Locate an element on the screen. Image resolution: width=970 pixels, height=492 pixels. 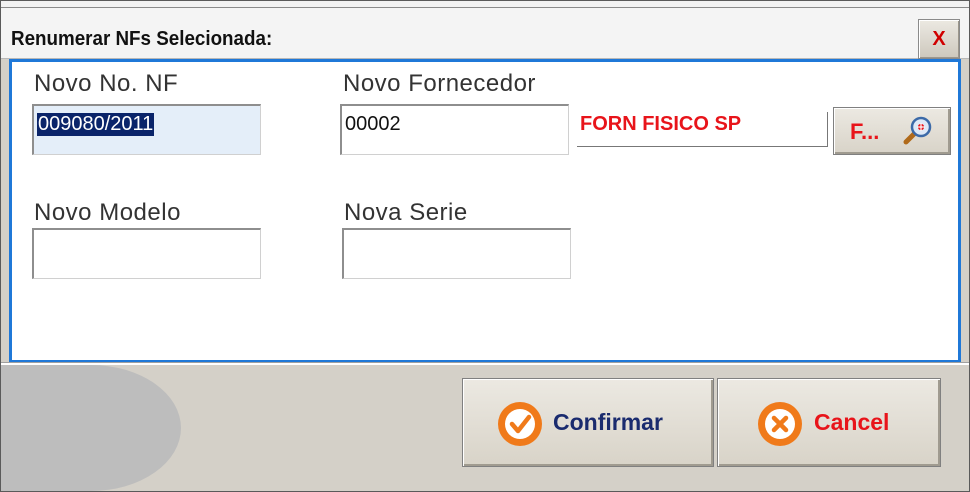
magnifier-icon is located at coordinates (917, 133).